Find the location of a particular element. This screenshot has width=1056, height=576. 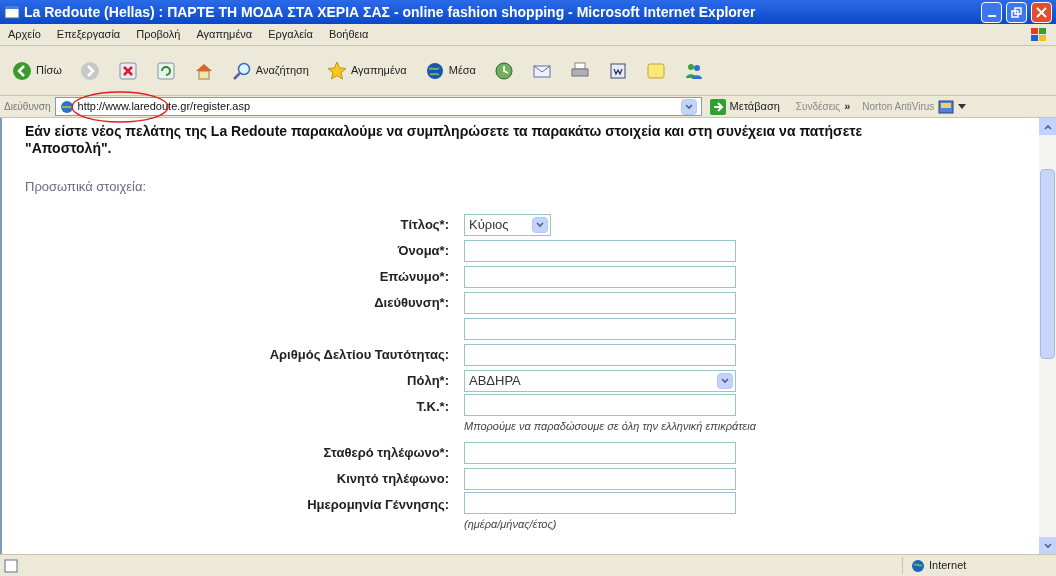

field-hint: Μπορούμε να παραδώσουμε σε όλη την ελληνική επικράτεια is located at coordinates (610, 426).